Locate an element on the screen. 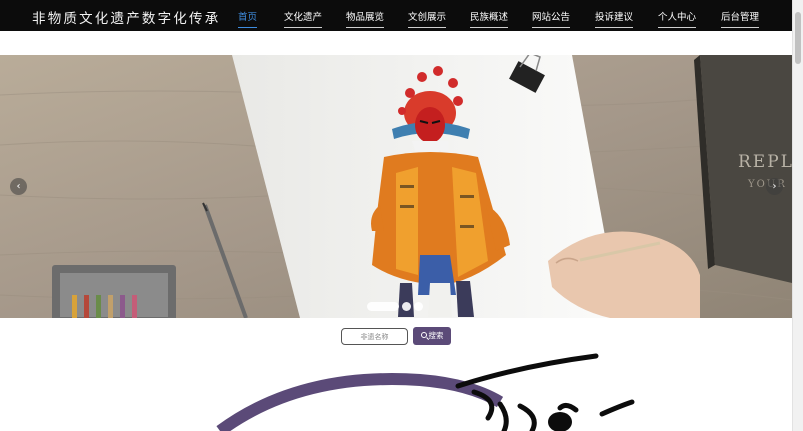 The image size is (803, 431). nav-admin: 后台管理 is located at coordinates (740, 18).